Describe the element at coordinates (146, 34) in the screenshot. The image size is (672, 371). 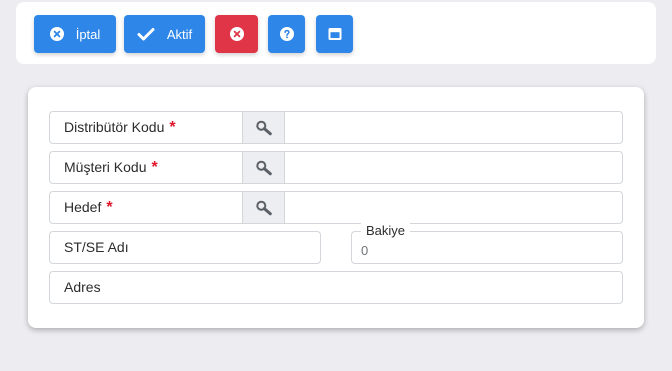
I see `check-icon` at that location.